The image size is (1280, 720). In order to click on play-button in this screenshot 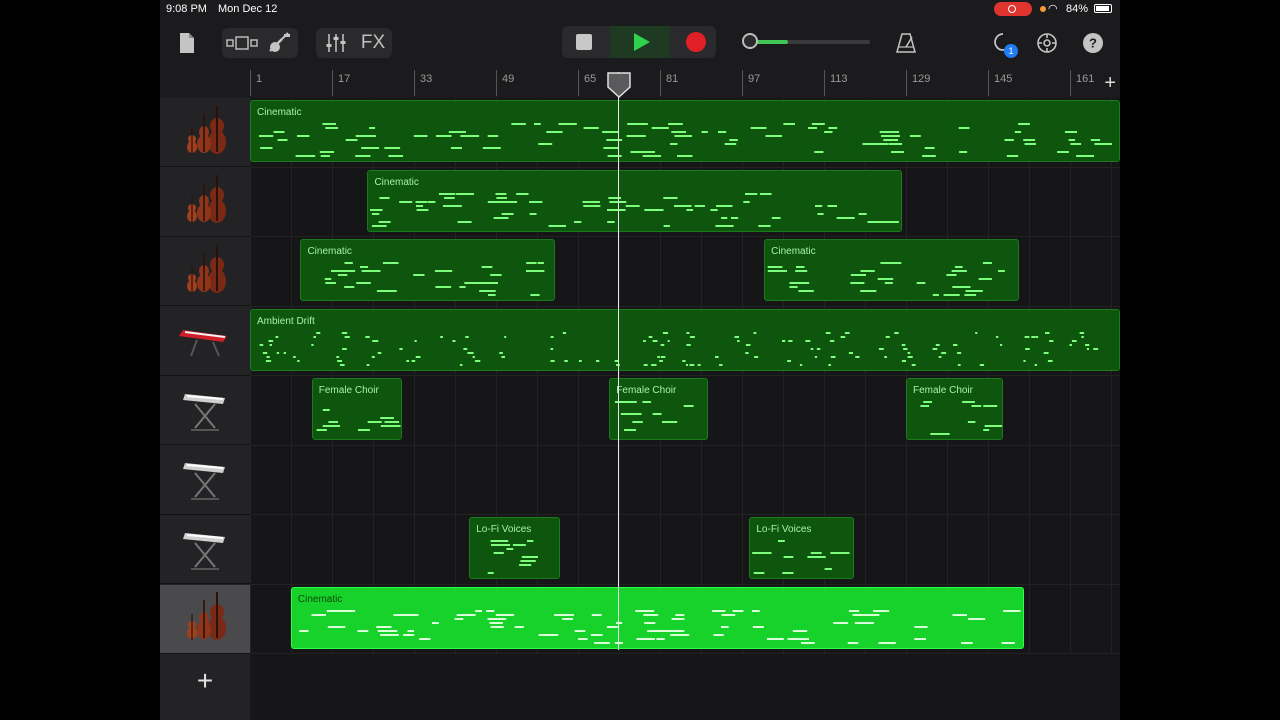, I will do `click(640, 42)`.